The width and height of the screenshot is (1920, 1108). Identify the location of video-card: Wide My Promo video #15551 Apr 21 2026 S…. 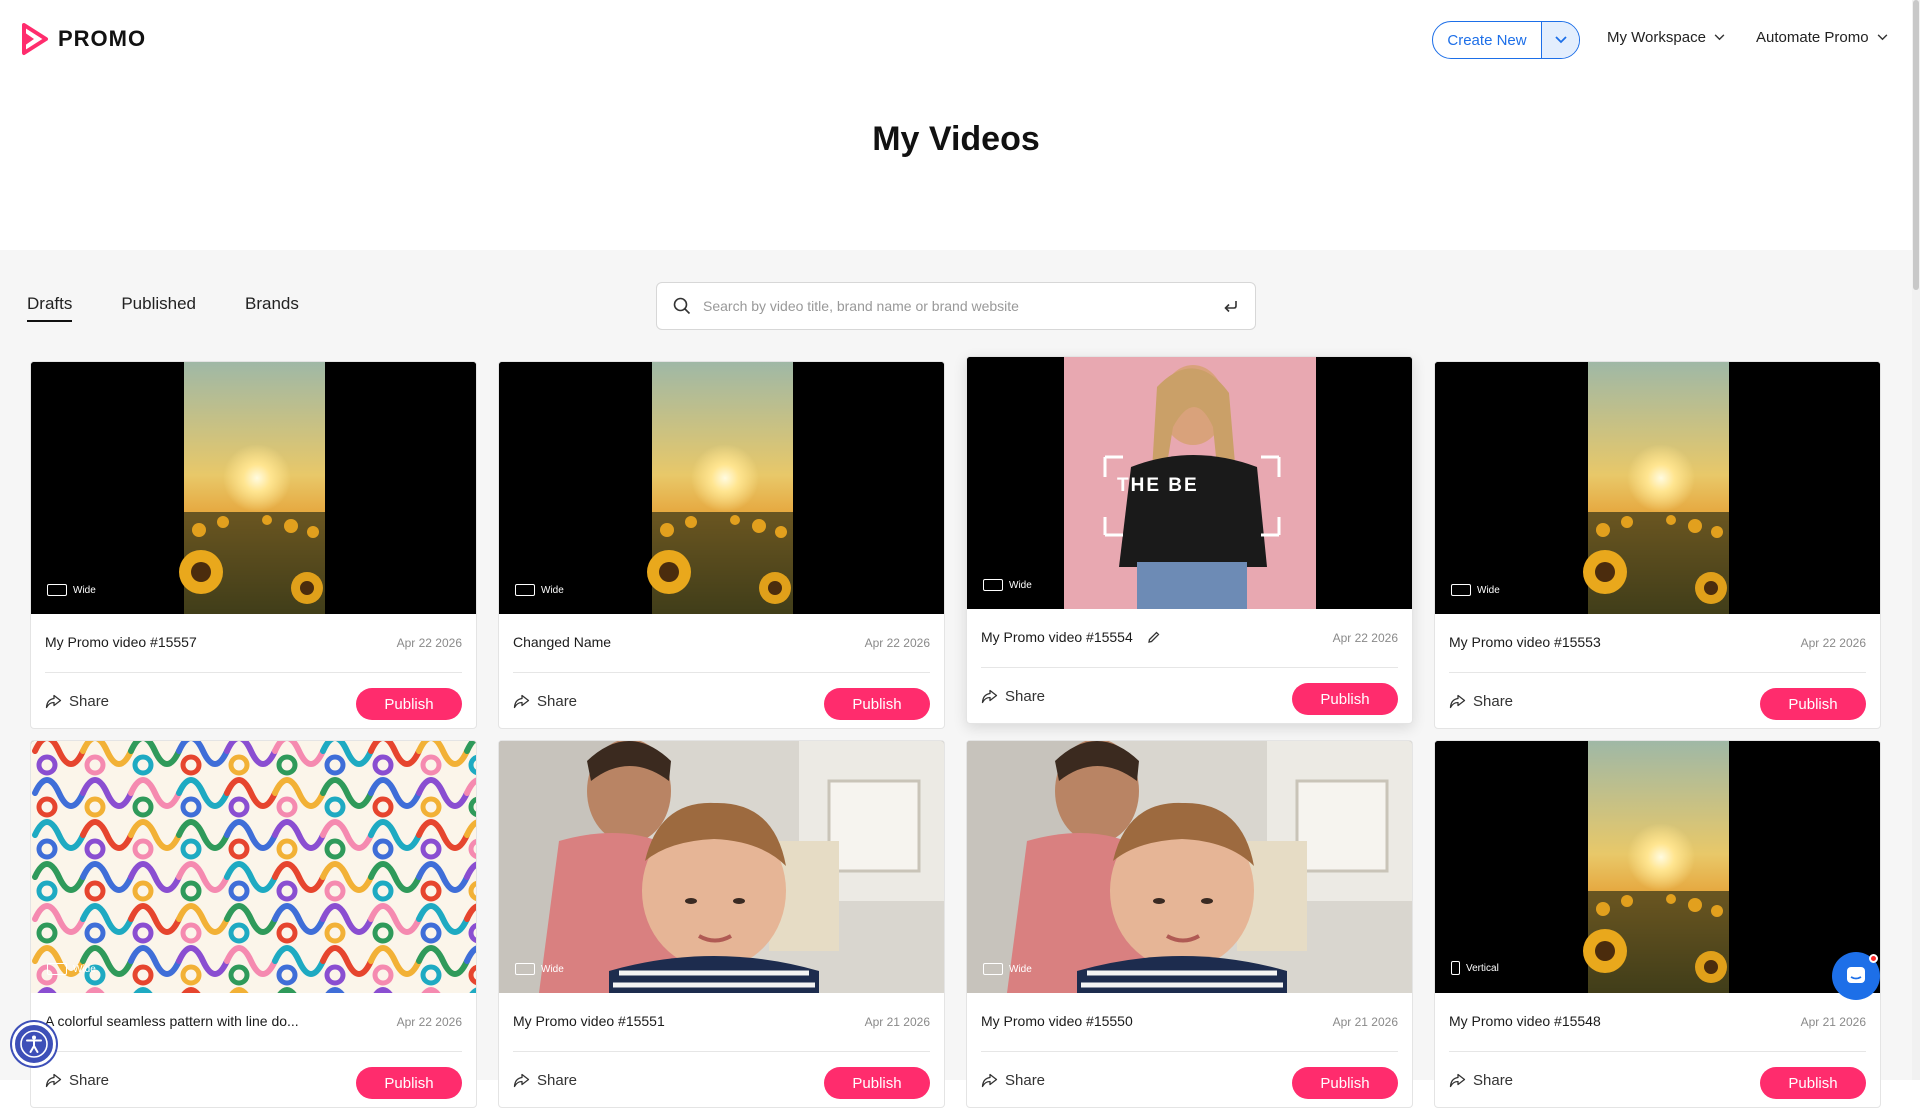
(721, 924).